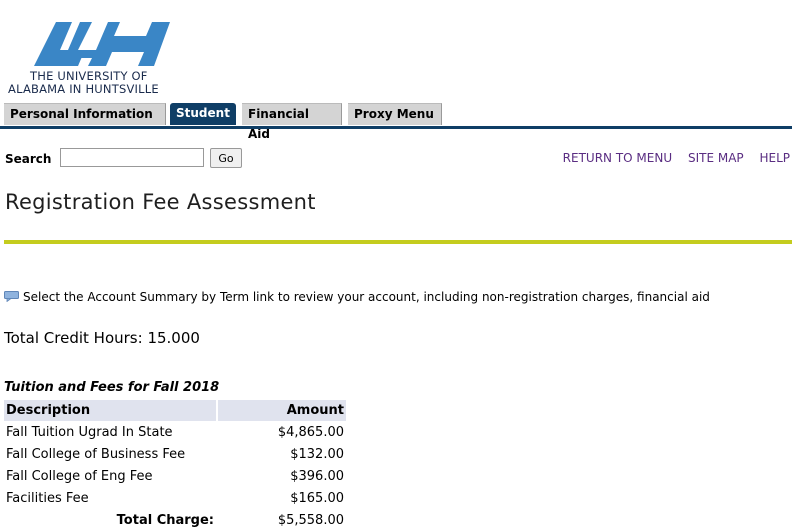 The height and width of the screenshot is (532, 792). What do you see at coordinates (28, 159) in the screenshot?
I see `search-label: Search` at bounding box center [28, 159].